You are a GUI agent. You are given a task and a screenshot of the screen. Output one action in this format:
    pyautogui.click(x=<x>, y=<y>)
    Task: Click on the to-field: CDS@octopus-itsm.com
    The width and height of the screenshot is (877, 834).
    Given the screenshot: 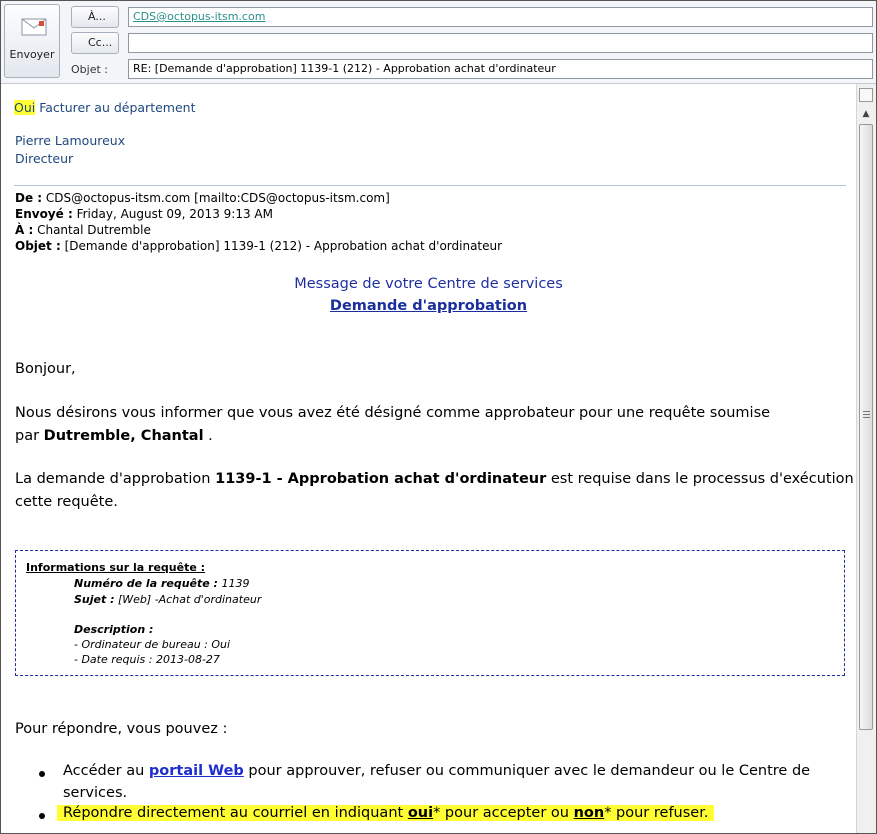 What is the action you would take?
    pyautogui.click(x=500, y=17)
    